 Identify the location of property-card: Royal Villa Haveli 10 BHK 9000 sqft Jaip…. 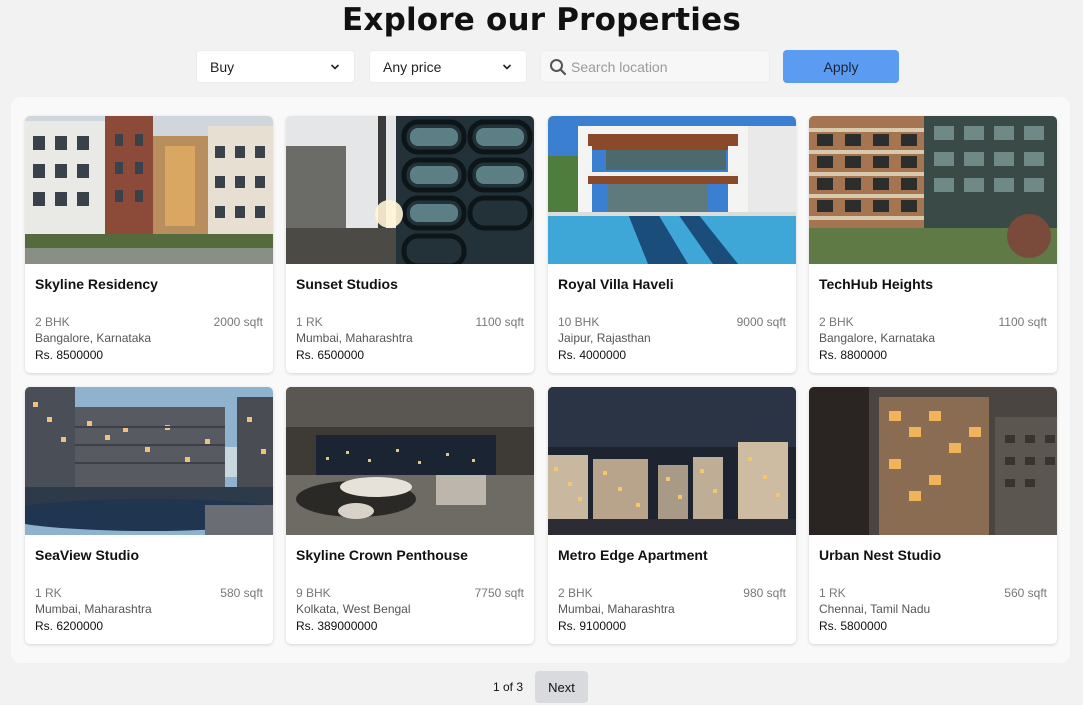
(672, 244).